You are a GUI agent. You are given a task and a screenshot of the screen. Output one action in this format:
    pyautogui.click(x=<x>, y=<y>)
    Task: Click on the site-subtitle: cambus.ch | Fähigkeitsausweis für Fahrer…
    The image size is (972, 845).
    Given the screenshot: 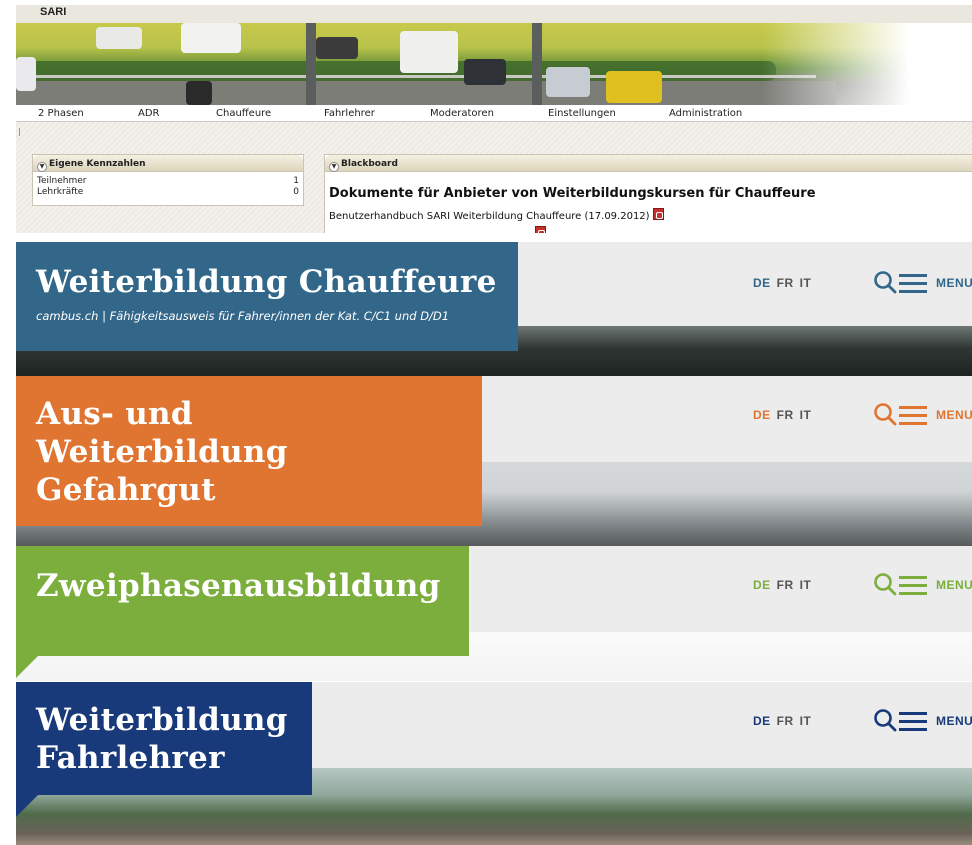 What is the action you would take?
    pyautogui.click(x=243, y=316)
    